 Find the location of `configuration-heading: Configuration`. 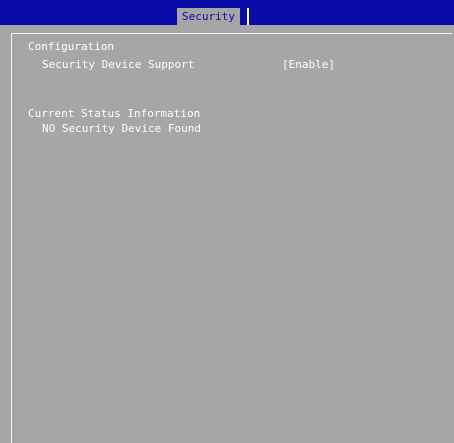

configuration-heading: Configuration is located at coordinates (71, 46).